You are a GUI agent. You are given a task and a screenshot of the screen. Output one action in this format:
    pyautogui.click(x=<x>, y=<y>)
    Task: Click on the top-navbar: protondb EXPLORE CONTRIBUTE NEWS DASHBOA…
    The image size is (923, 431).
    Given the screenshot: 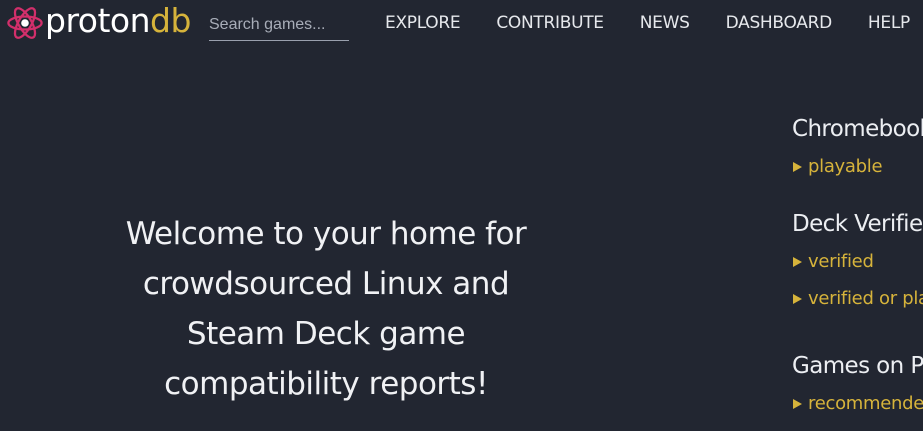 What is the action you would take?
    pyautogui.click(x=461, y=23)
    